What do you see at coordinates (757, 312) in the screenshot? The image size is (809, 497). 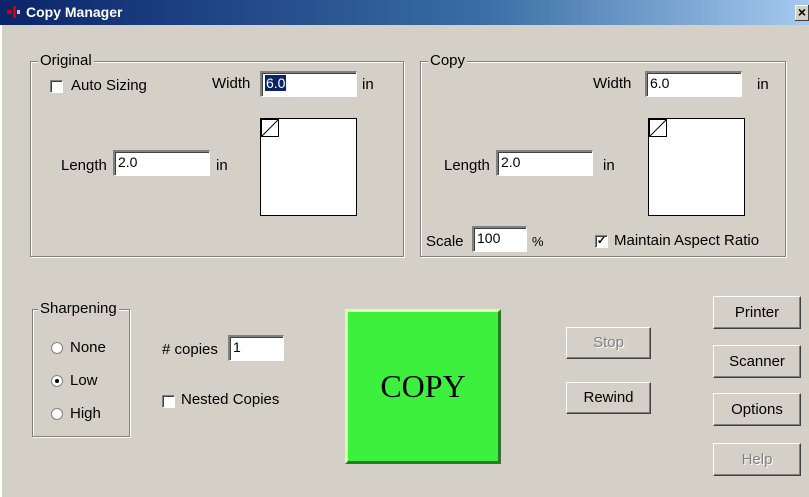 I see `printer-button: Printer` at bounding box center [757, 312].